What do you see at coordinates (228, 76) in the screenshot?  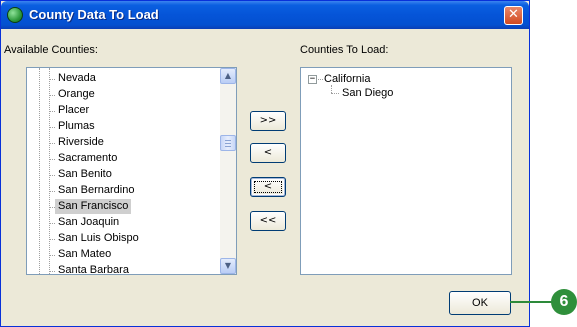 I see `scroll-up-button: ▲` at bounding box center [228, 76].